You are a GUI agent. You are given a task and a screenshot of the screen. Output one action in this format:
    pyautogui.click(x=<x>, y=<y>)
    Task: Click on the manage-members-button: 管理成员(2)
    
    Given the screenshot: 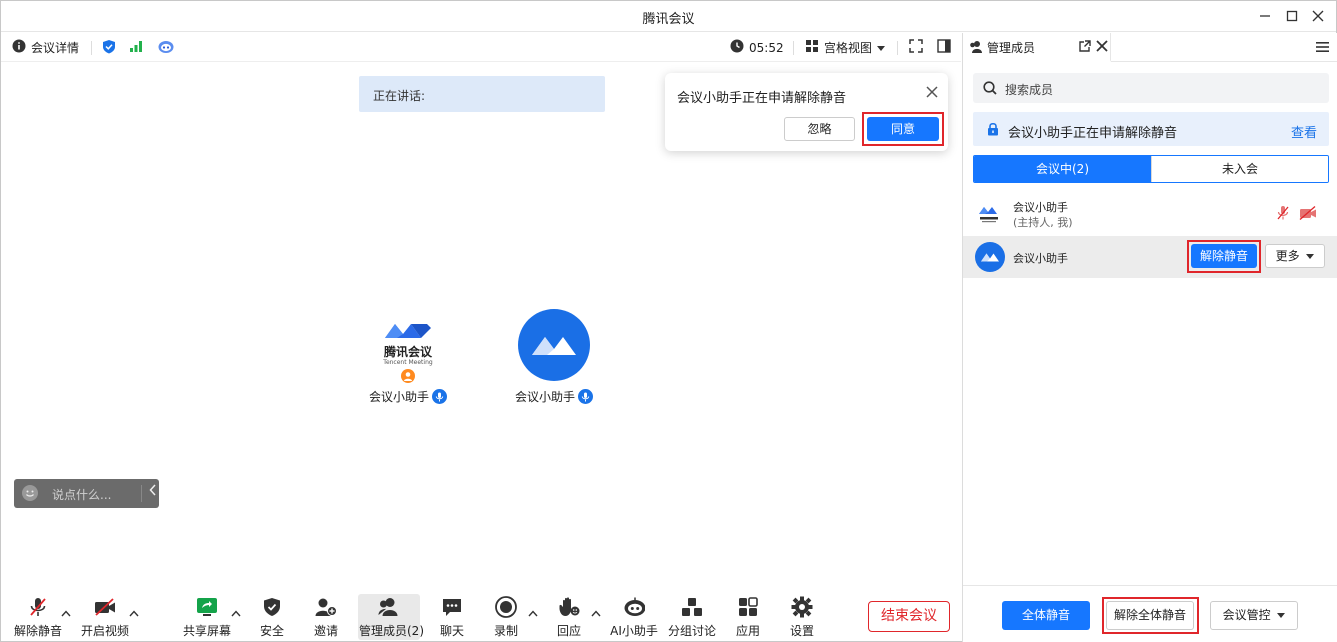 What is the action you would take?
    pyautogui.click(x=391, y=617)
    